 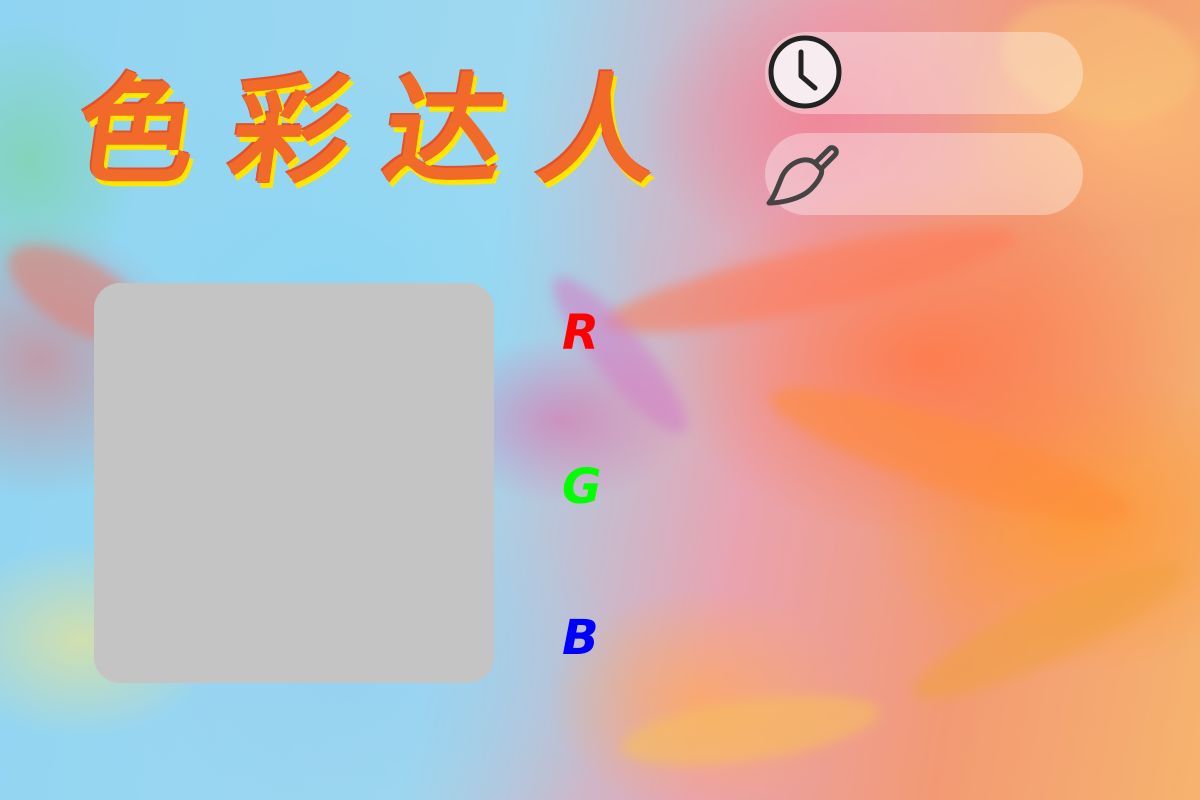 What do you see at coordinates (959, 73) in the screenshot?
I see `timer-value` at bounding box center [959, 73].